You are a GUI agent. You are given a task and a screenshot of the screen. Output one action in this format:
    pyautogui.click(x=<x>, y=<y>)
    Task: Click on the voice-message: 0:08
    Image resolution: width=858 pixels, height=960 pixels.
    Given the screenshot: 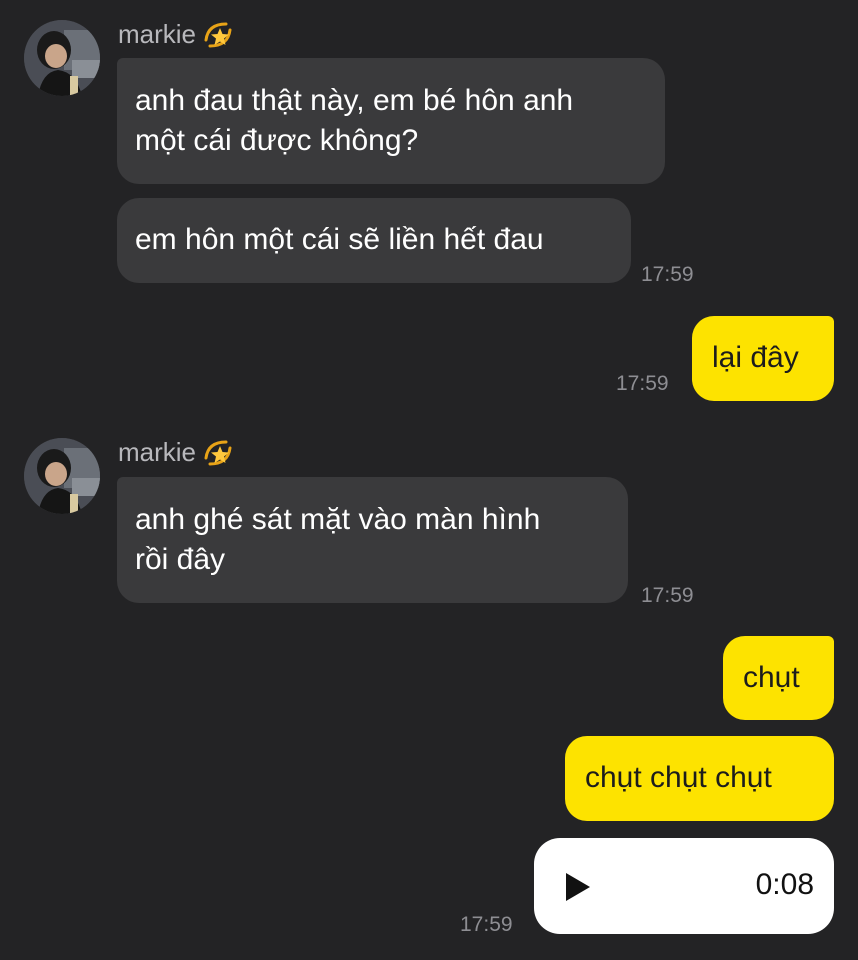 What is the action you would take?
    pyautogui.click(x=684, y=886)
    